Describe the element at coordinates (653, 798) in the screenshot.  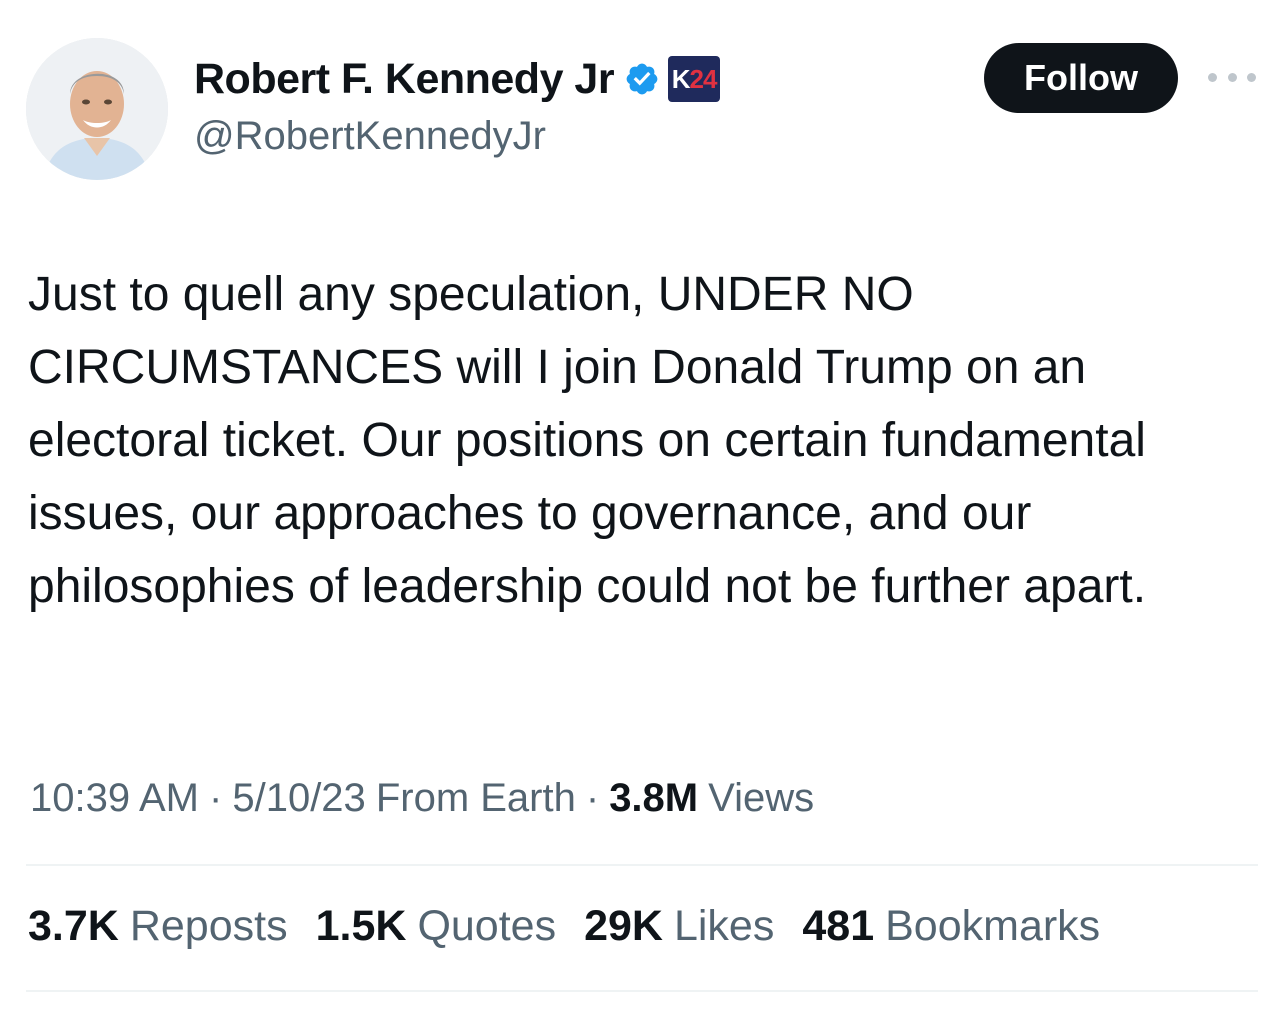
I see `views-count: 3.8M` at that location.